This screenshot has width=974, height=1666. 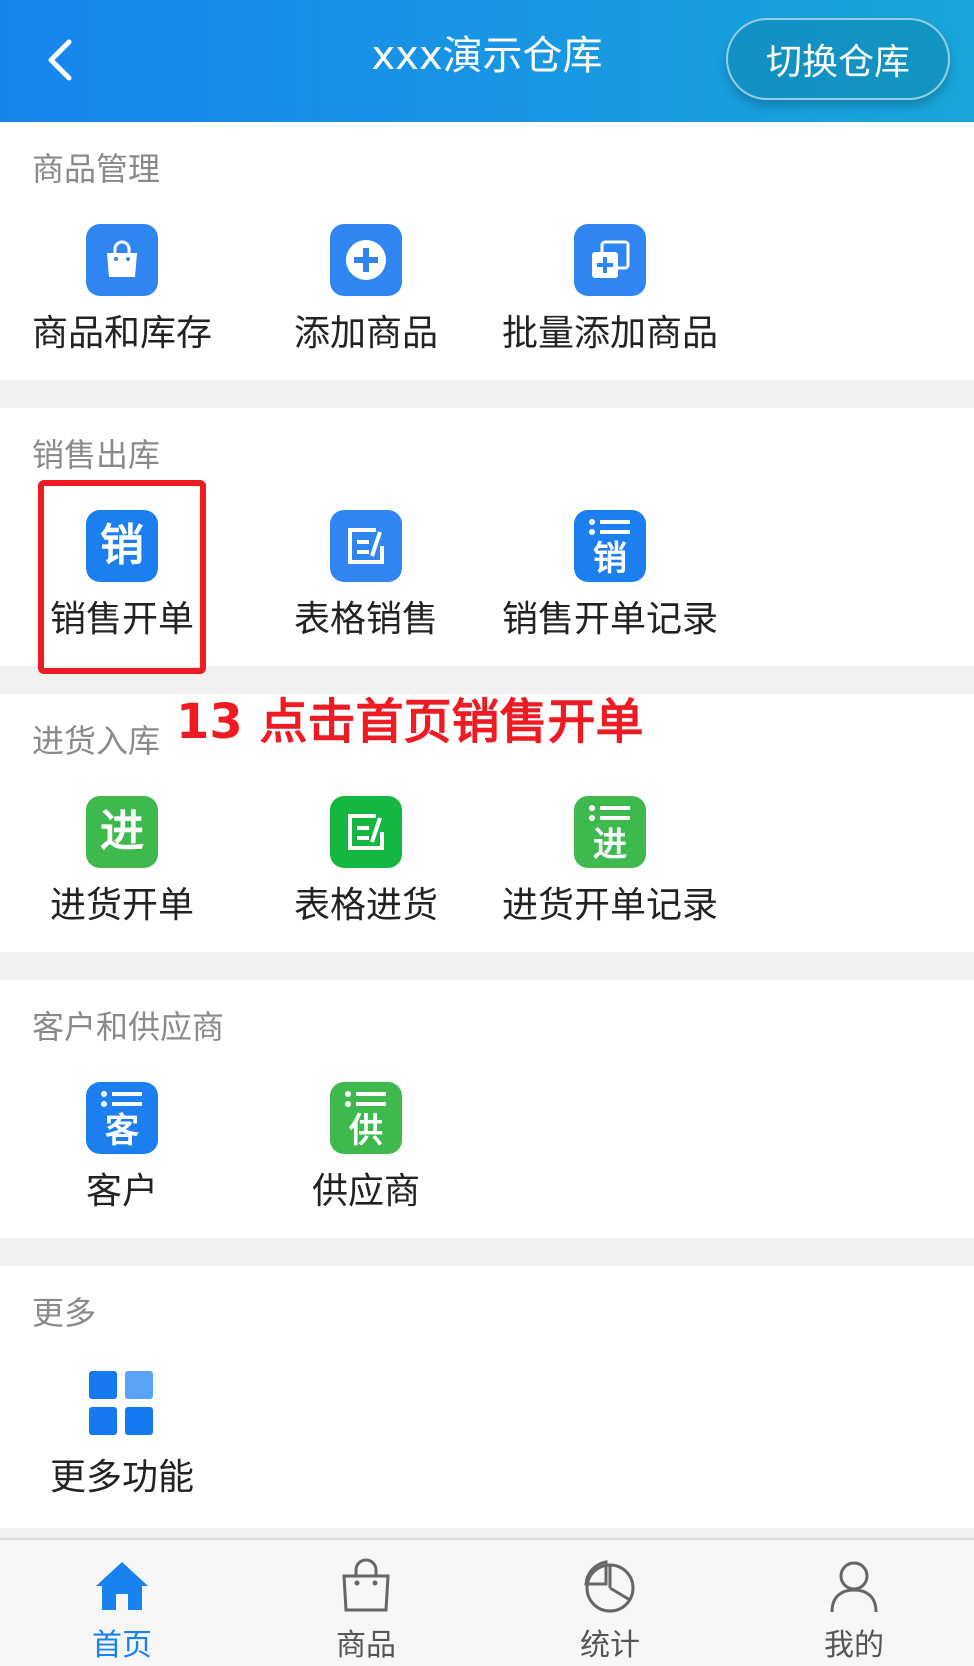 I want to click on tab-label: 首页, so click(x=122, y=1645).